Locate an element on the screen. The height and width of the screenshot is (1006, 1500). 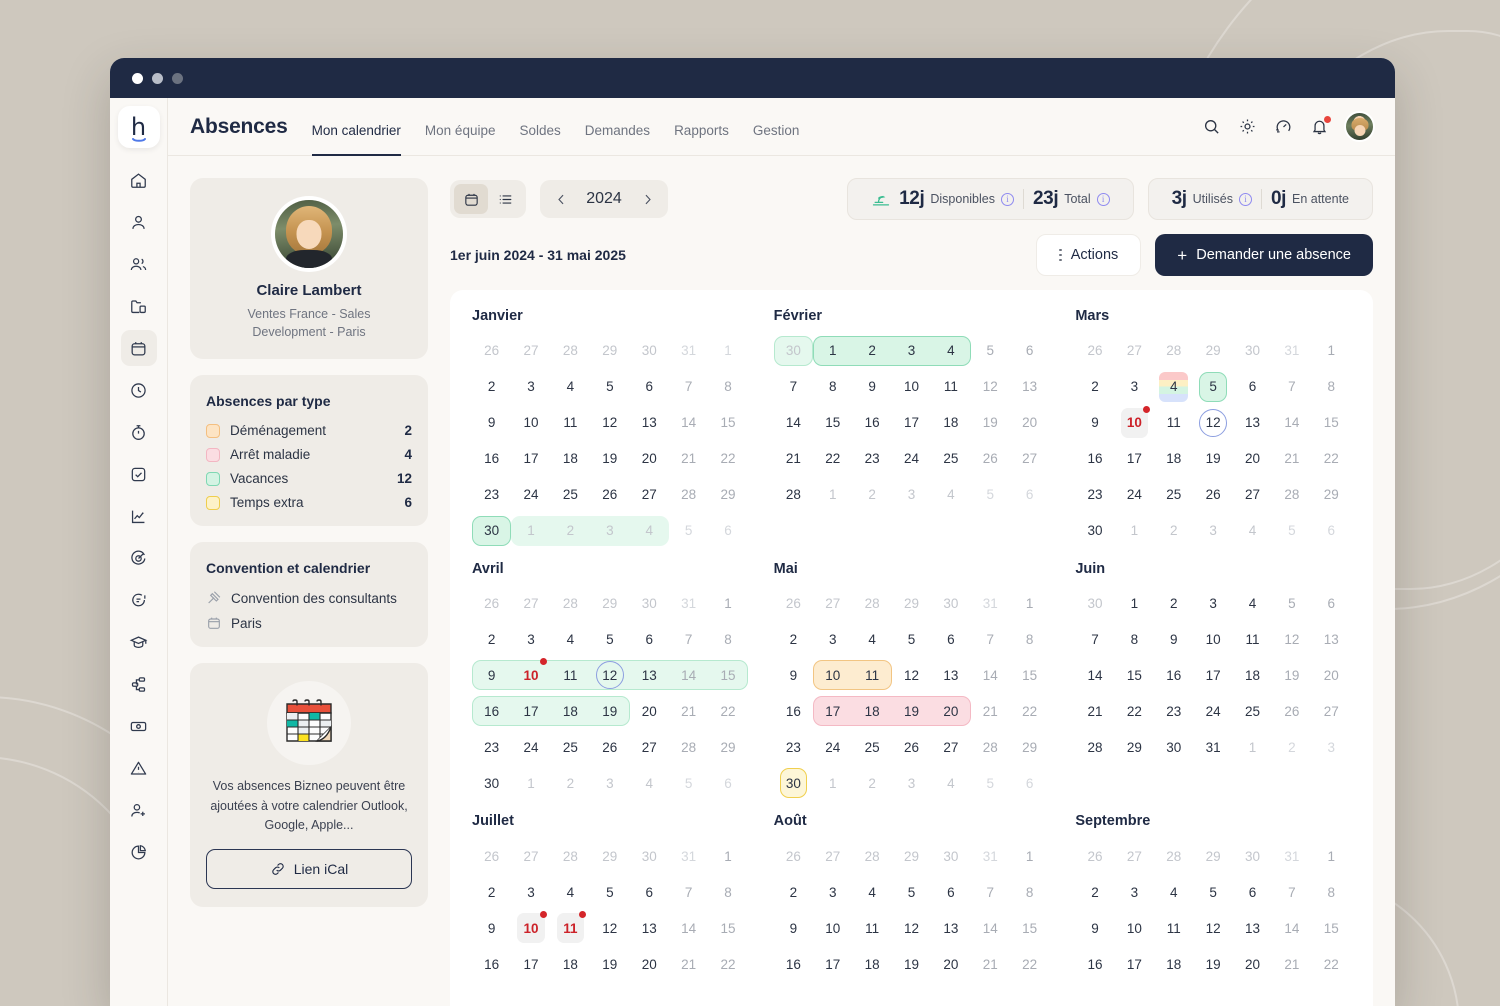
profile-avatar is located at coordinates (309, 234).